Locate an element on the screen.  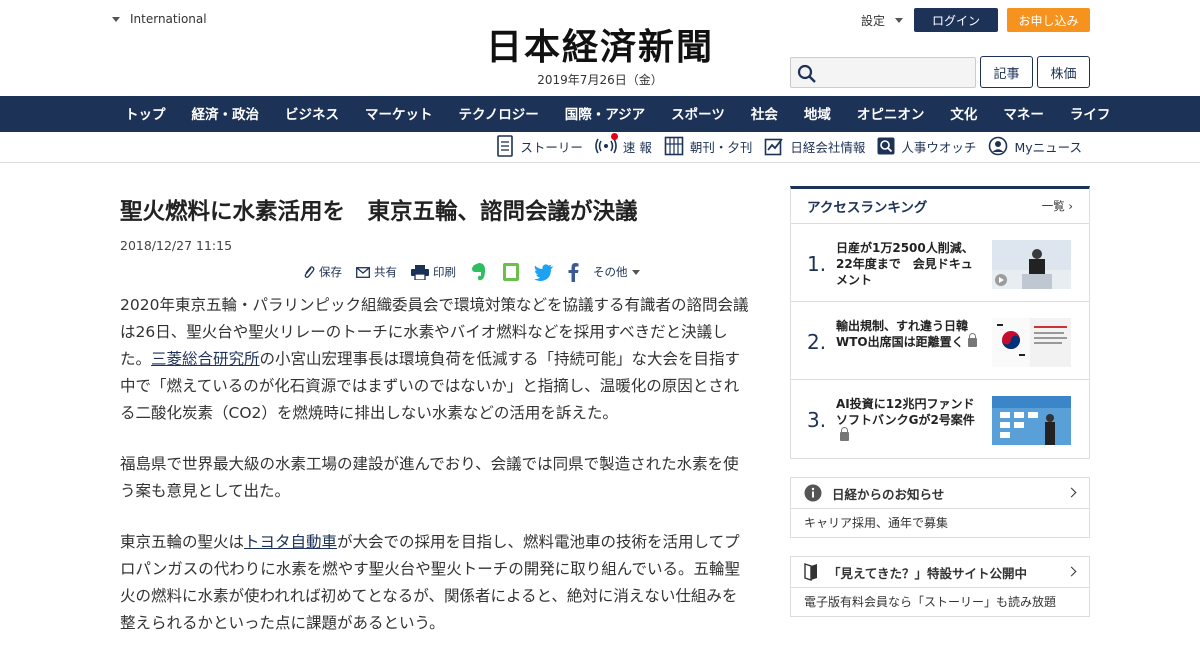
search-input is located at coordinates (896, 72).